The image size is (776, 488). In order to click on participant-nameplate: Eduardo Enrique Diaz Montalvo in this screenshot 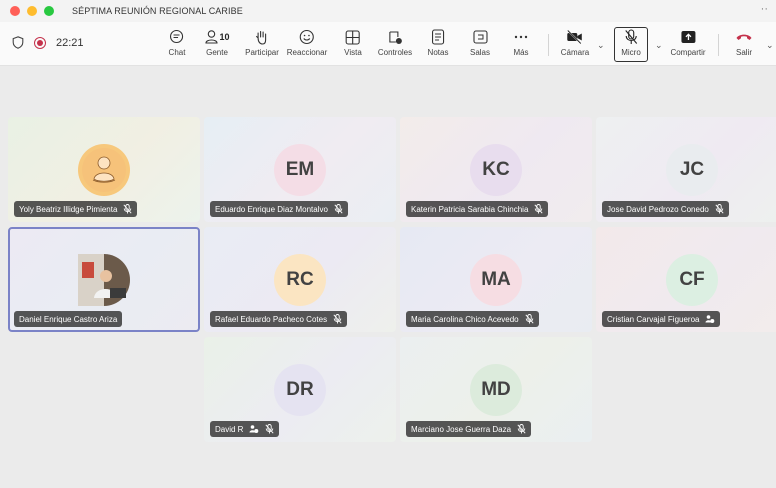, I will do `click(279, 209)`.